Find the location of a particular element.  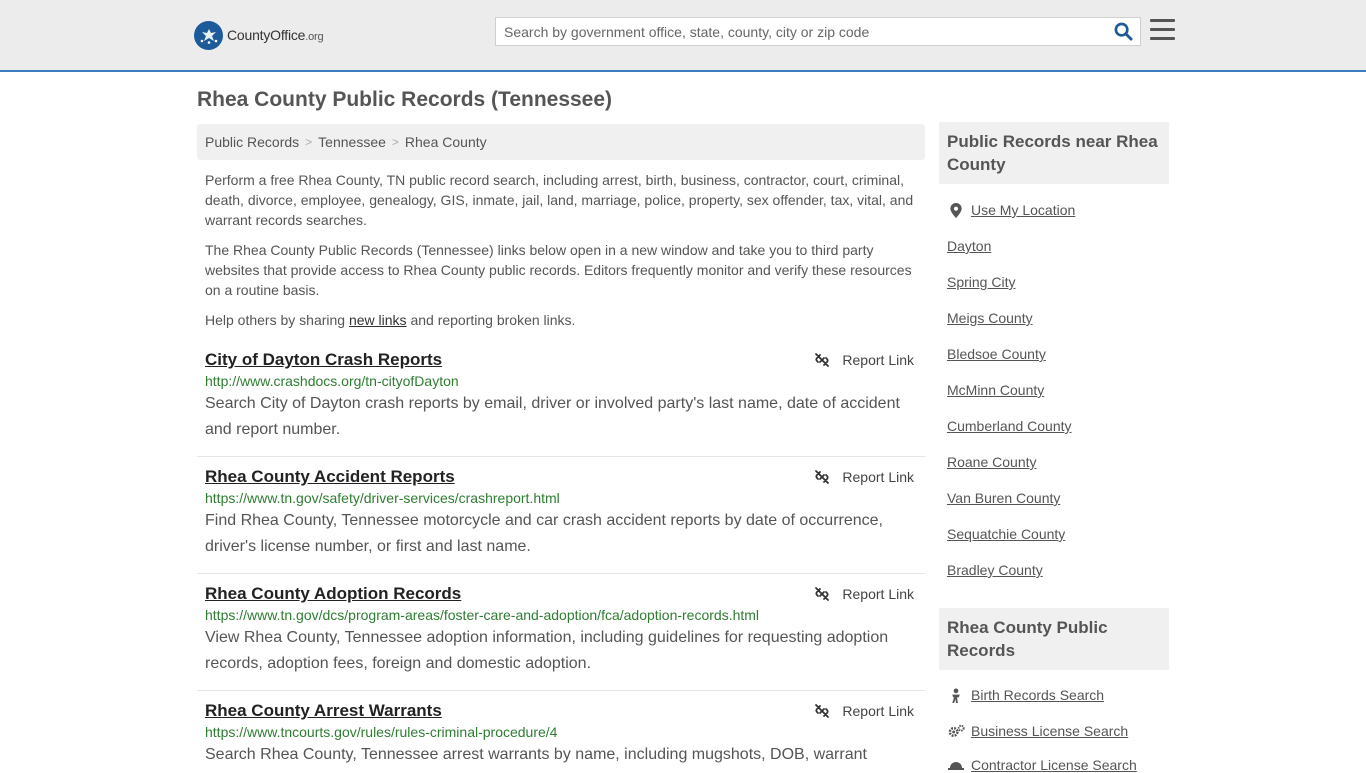

listing-title-link: City of Dayton Crash Reports is located at coordinates (323, 360).